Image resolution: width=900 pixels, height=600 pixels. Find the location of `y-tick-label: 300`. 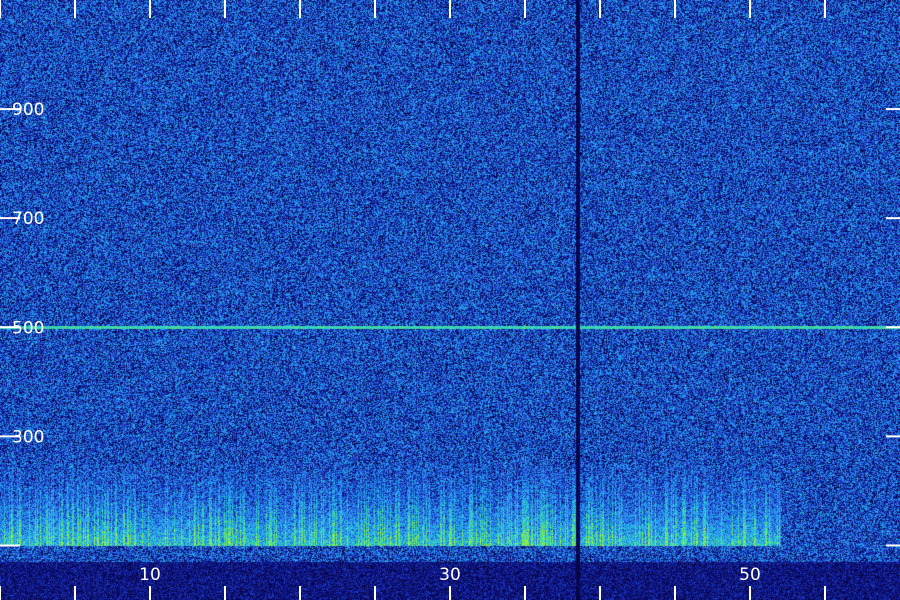

y-tick-label: 300 is located at coordinates (28, 437).